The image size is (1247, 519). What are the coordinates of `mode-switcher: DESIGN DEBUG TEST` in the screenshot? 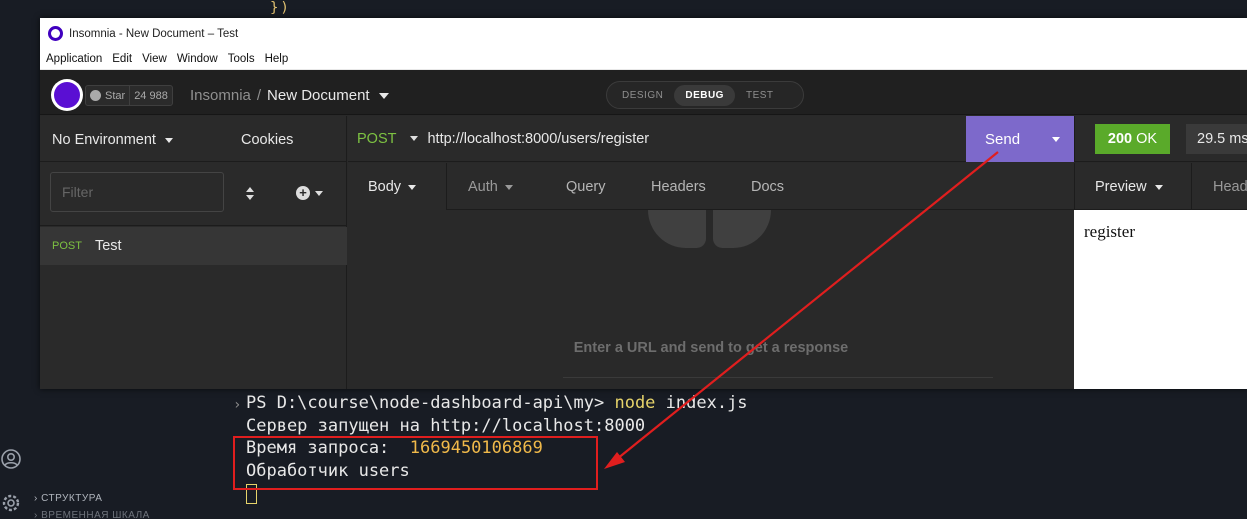 It's located at (705, 95).